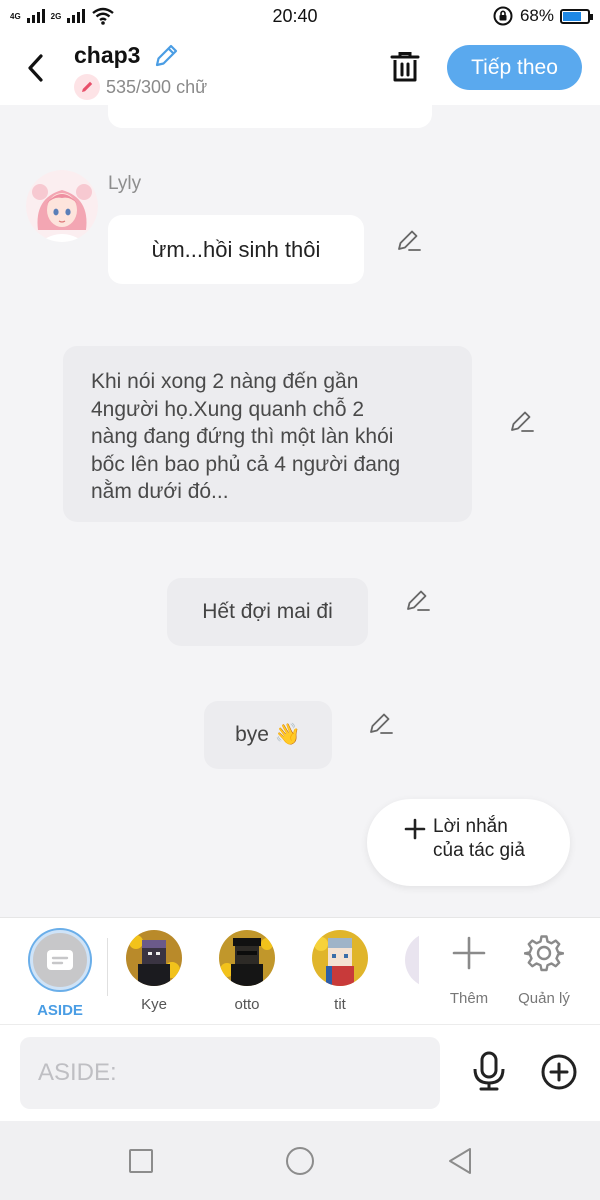 The image size is (600, 1200). What do you see at coordinates (536, 15) in the screenshot?
I see `battery-percent: 68%` at bounding box center [536, 15].